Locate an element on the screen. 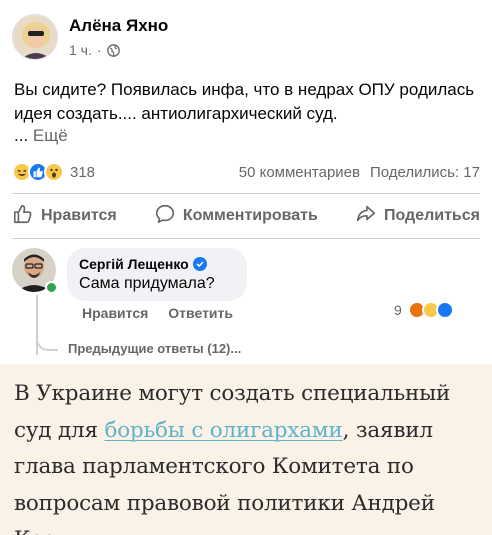  post-header: Алёна Яхно 1 ч. · is located at coordinates (90, 37).